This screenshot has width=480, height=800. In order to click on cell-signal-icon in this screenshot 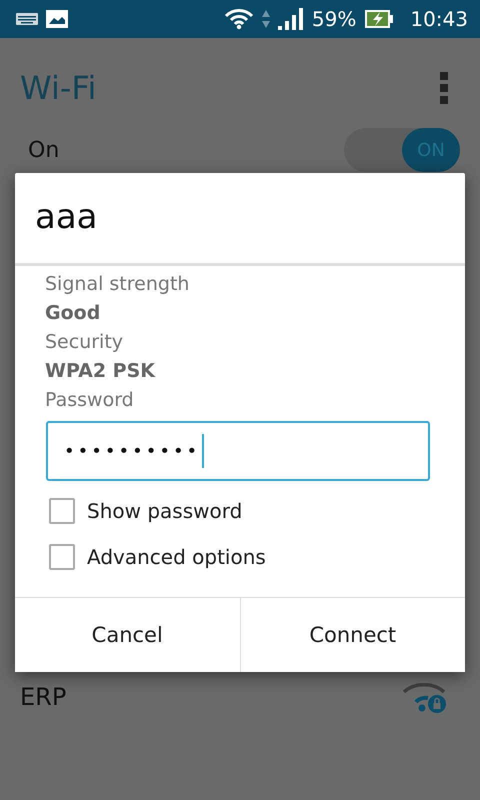, I will do `click(291, 19)`.